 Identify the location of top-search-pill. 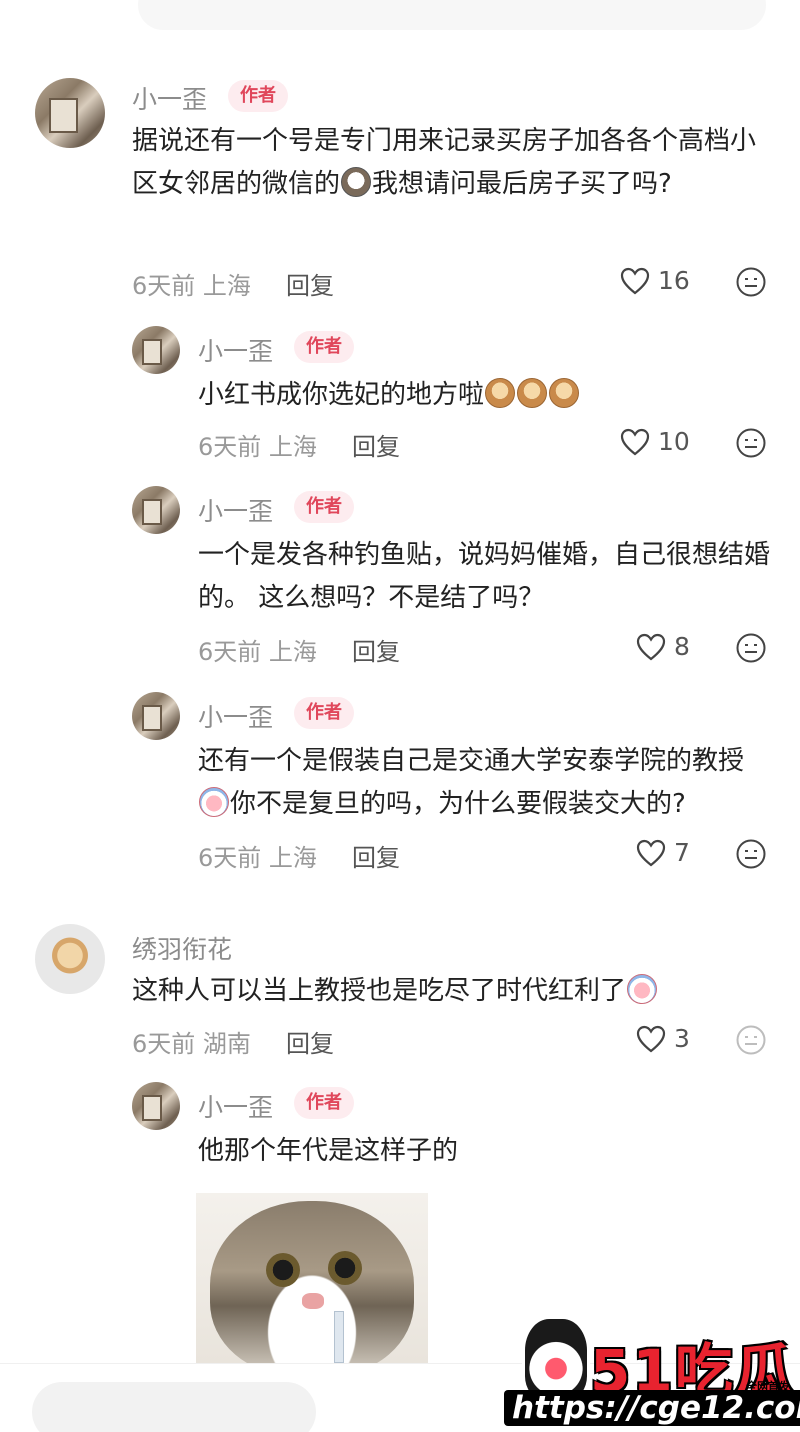
(452, 15).